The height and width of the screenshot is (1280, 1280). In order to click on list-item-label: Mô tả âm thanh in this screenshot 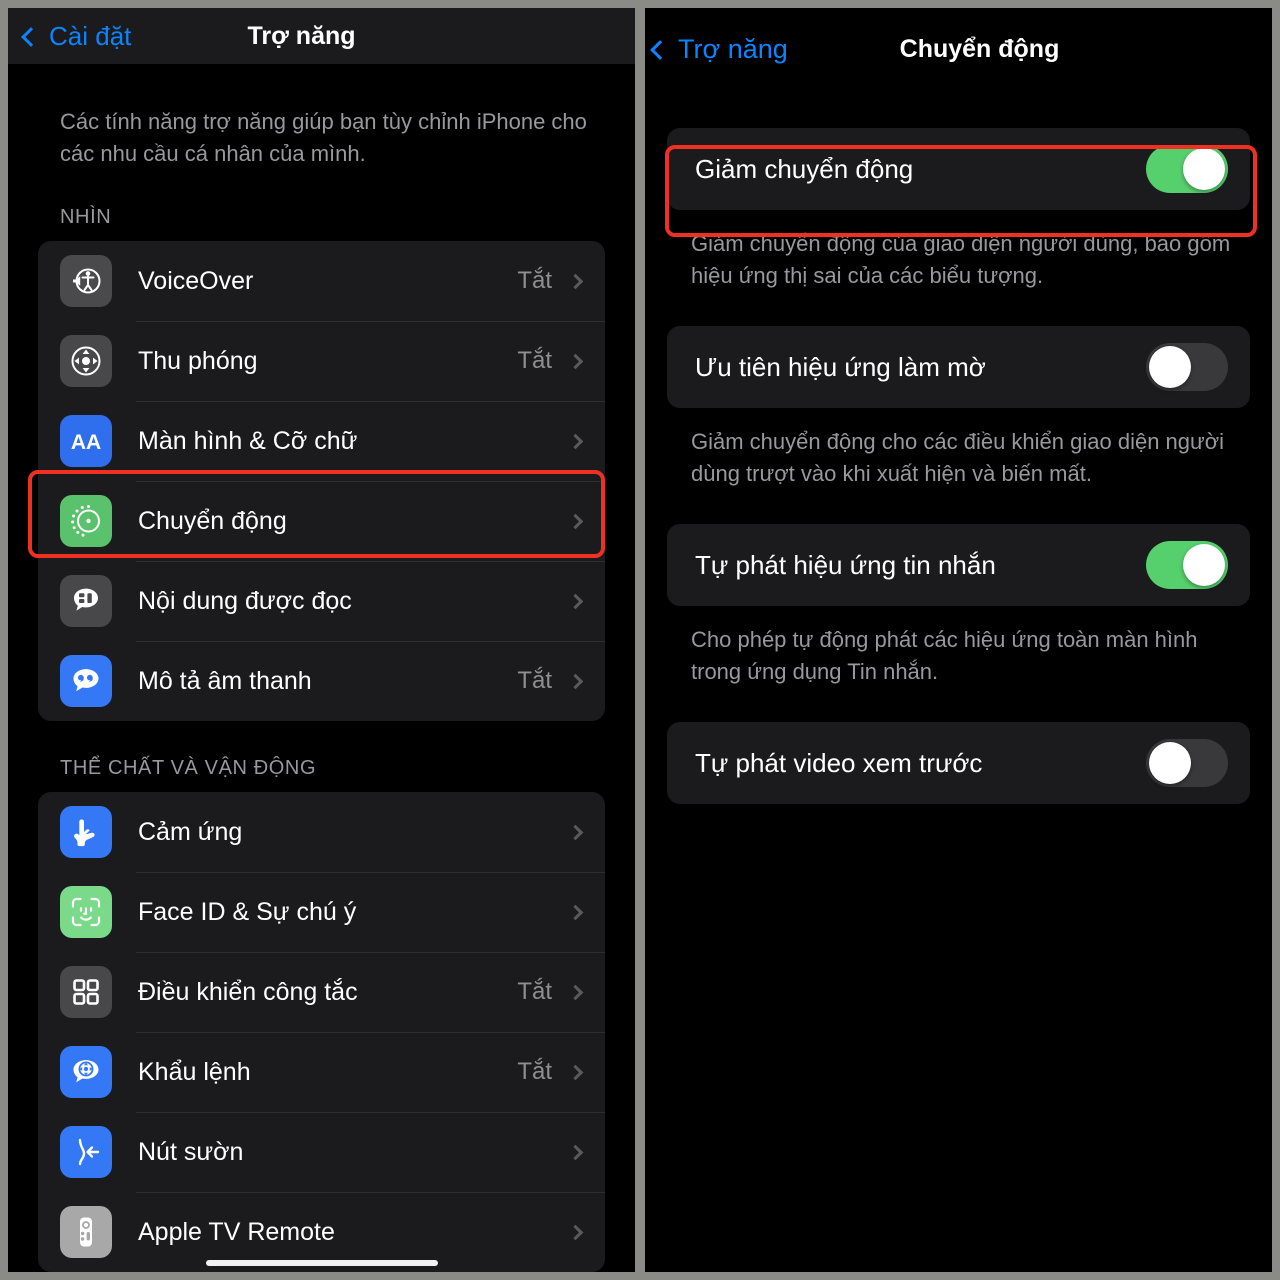, I will do `click(225, 680)`.